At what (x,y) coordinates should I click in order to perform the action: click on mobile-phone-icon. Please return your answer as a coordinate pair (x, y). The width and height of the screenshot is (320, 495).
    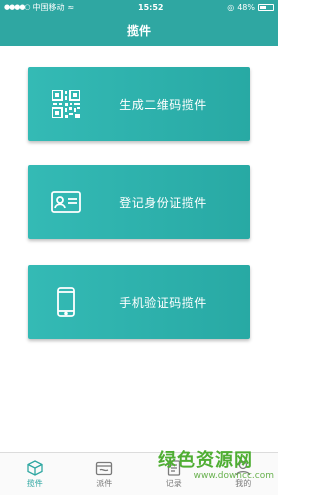
    Looking at the image, I should click on (66, 302).